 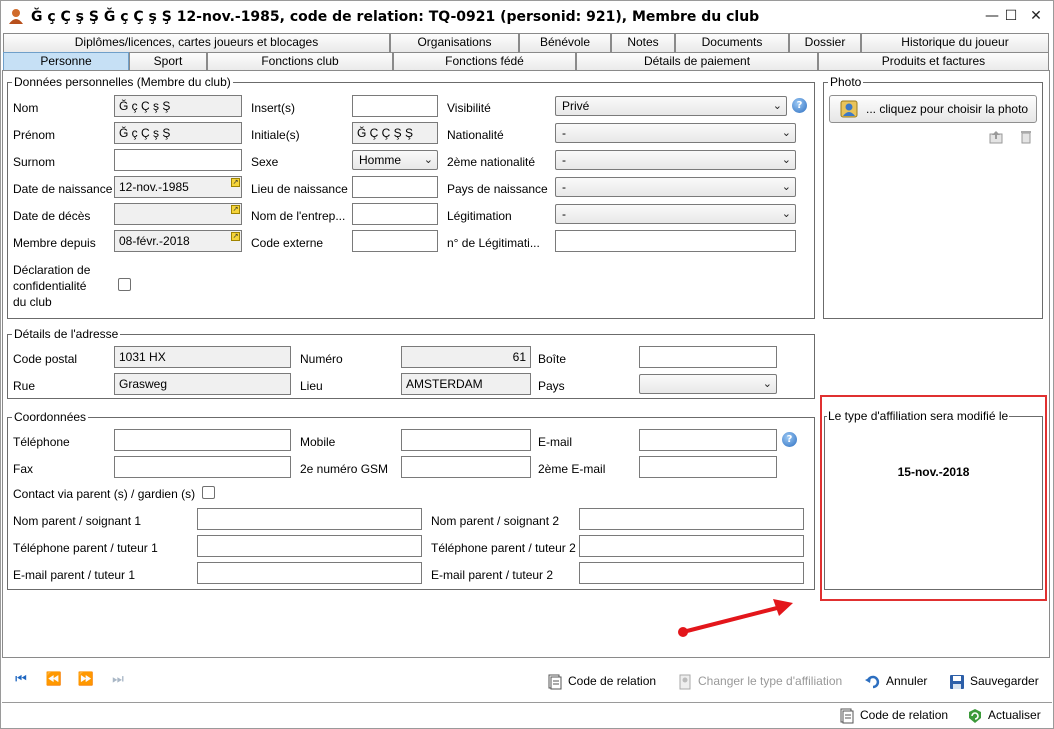 I want to click on surnom-label: Surnom, so click(x=34, y=162).